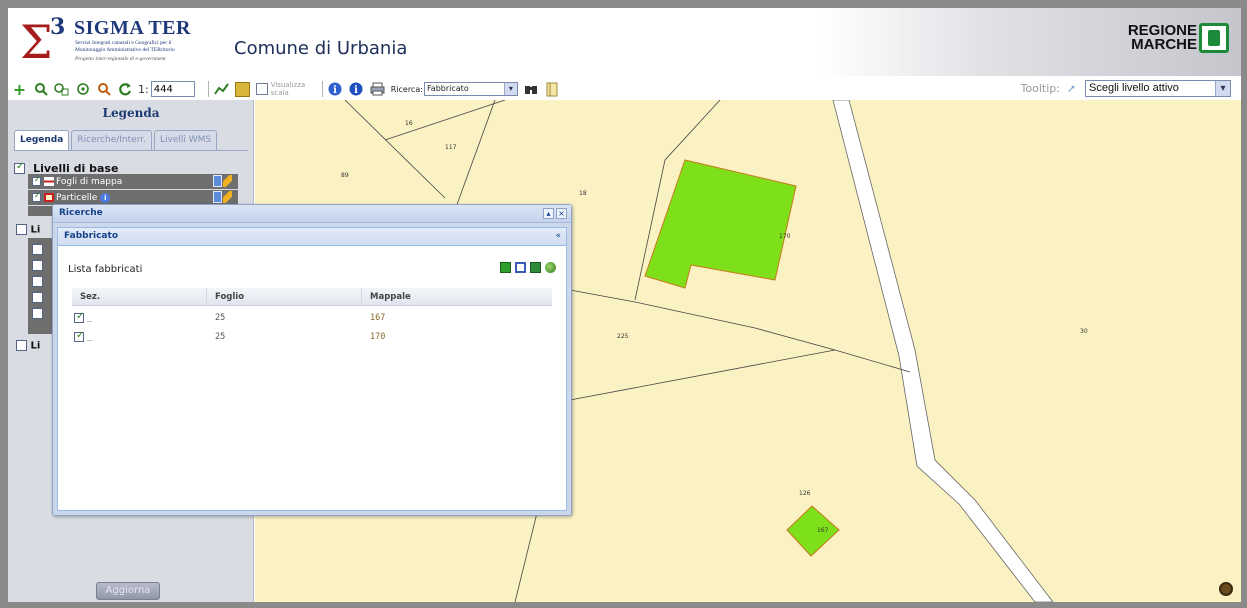 The height and width of the screenshot is (608, 1247). I want to click on layer-group-stub: Li, so click(28, 230).